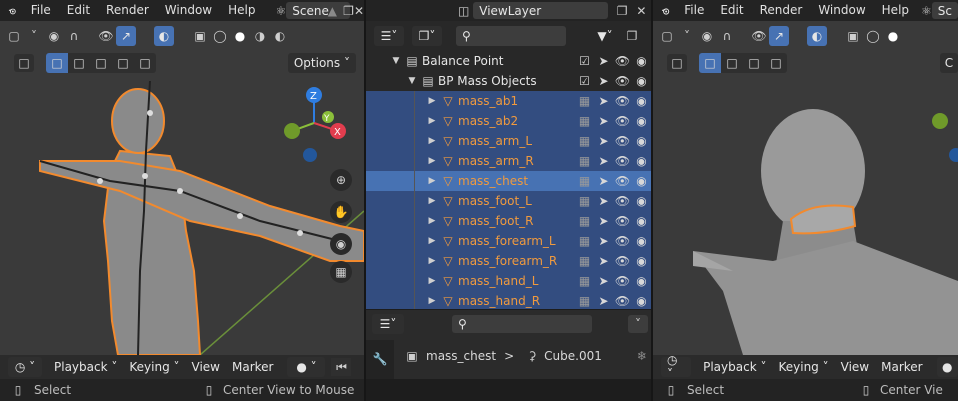  What do you see at coordinates (200, 36) in the screenshot?
I see `xray-icon: ▣` at bounding box center [200, 36].